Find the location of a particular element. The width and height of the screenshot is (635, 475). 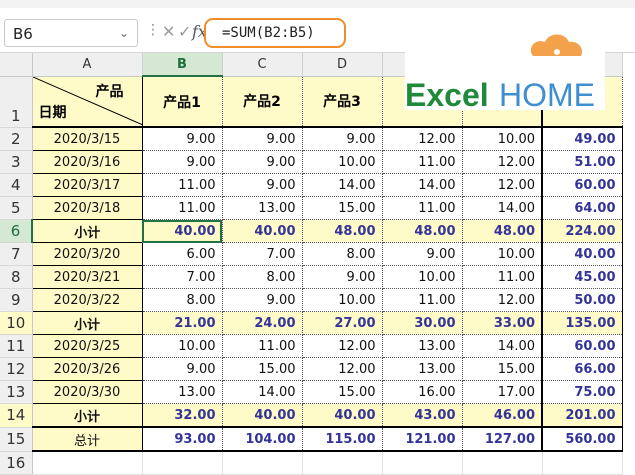

value-cell: 32.00 is located at coordinates (182, 415).